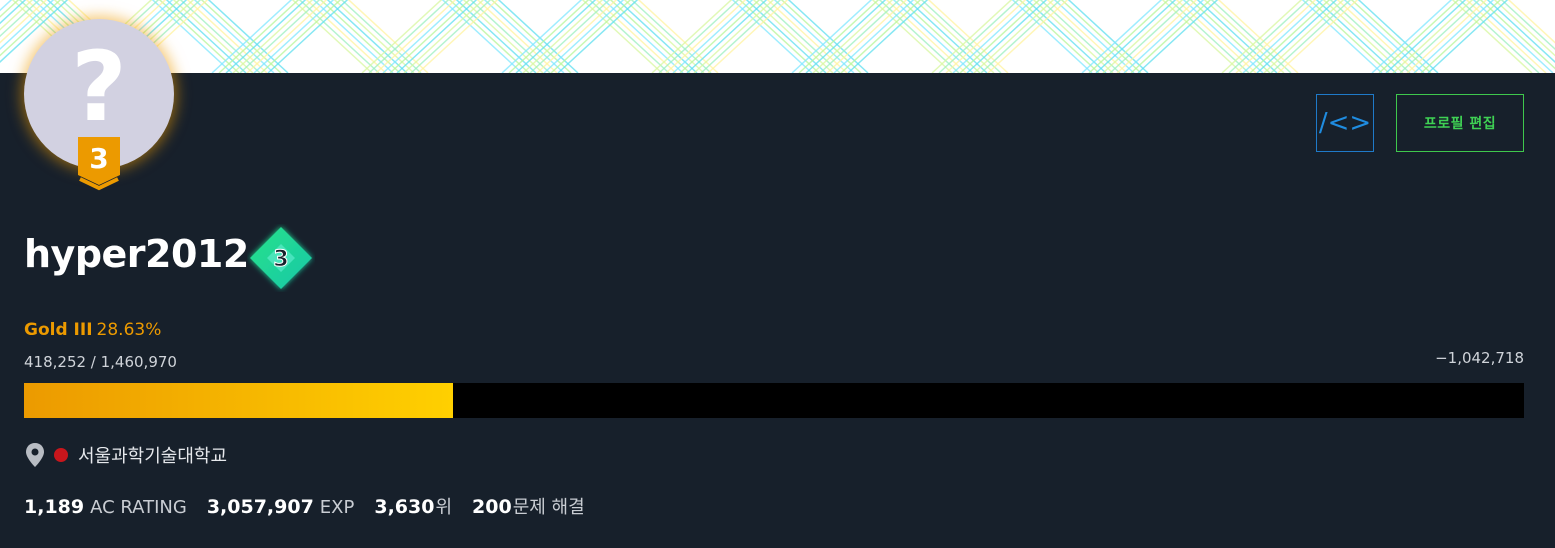  Describe the element at coordinates (152, 455) in the screenshot. I see `organization-name: 서울과학기술대학교` at that location.